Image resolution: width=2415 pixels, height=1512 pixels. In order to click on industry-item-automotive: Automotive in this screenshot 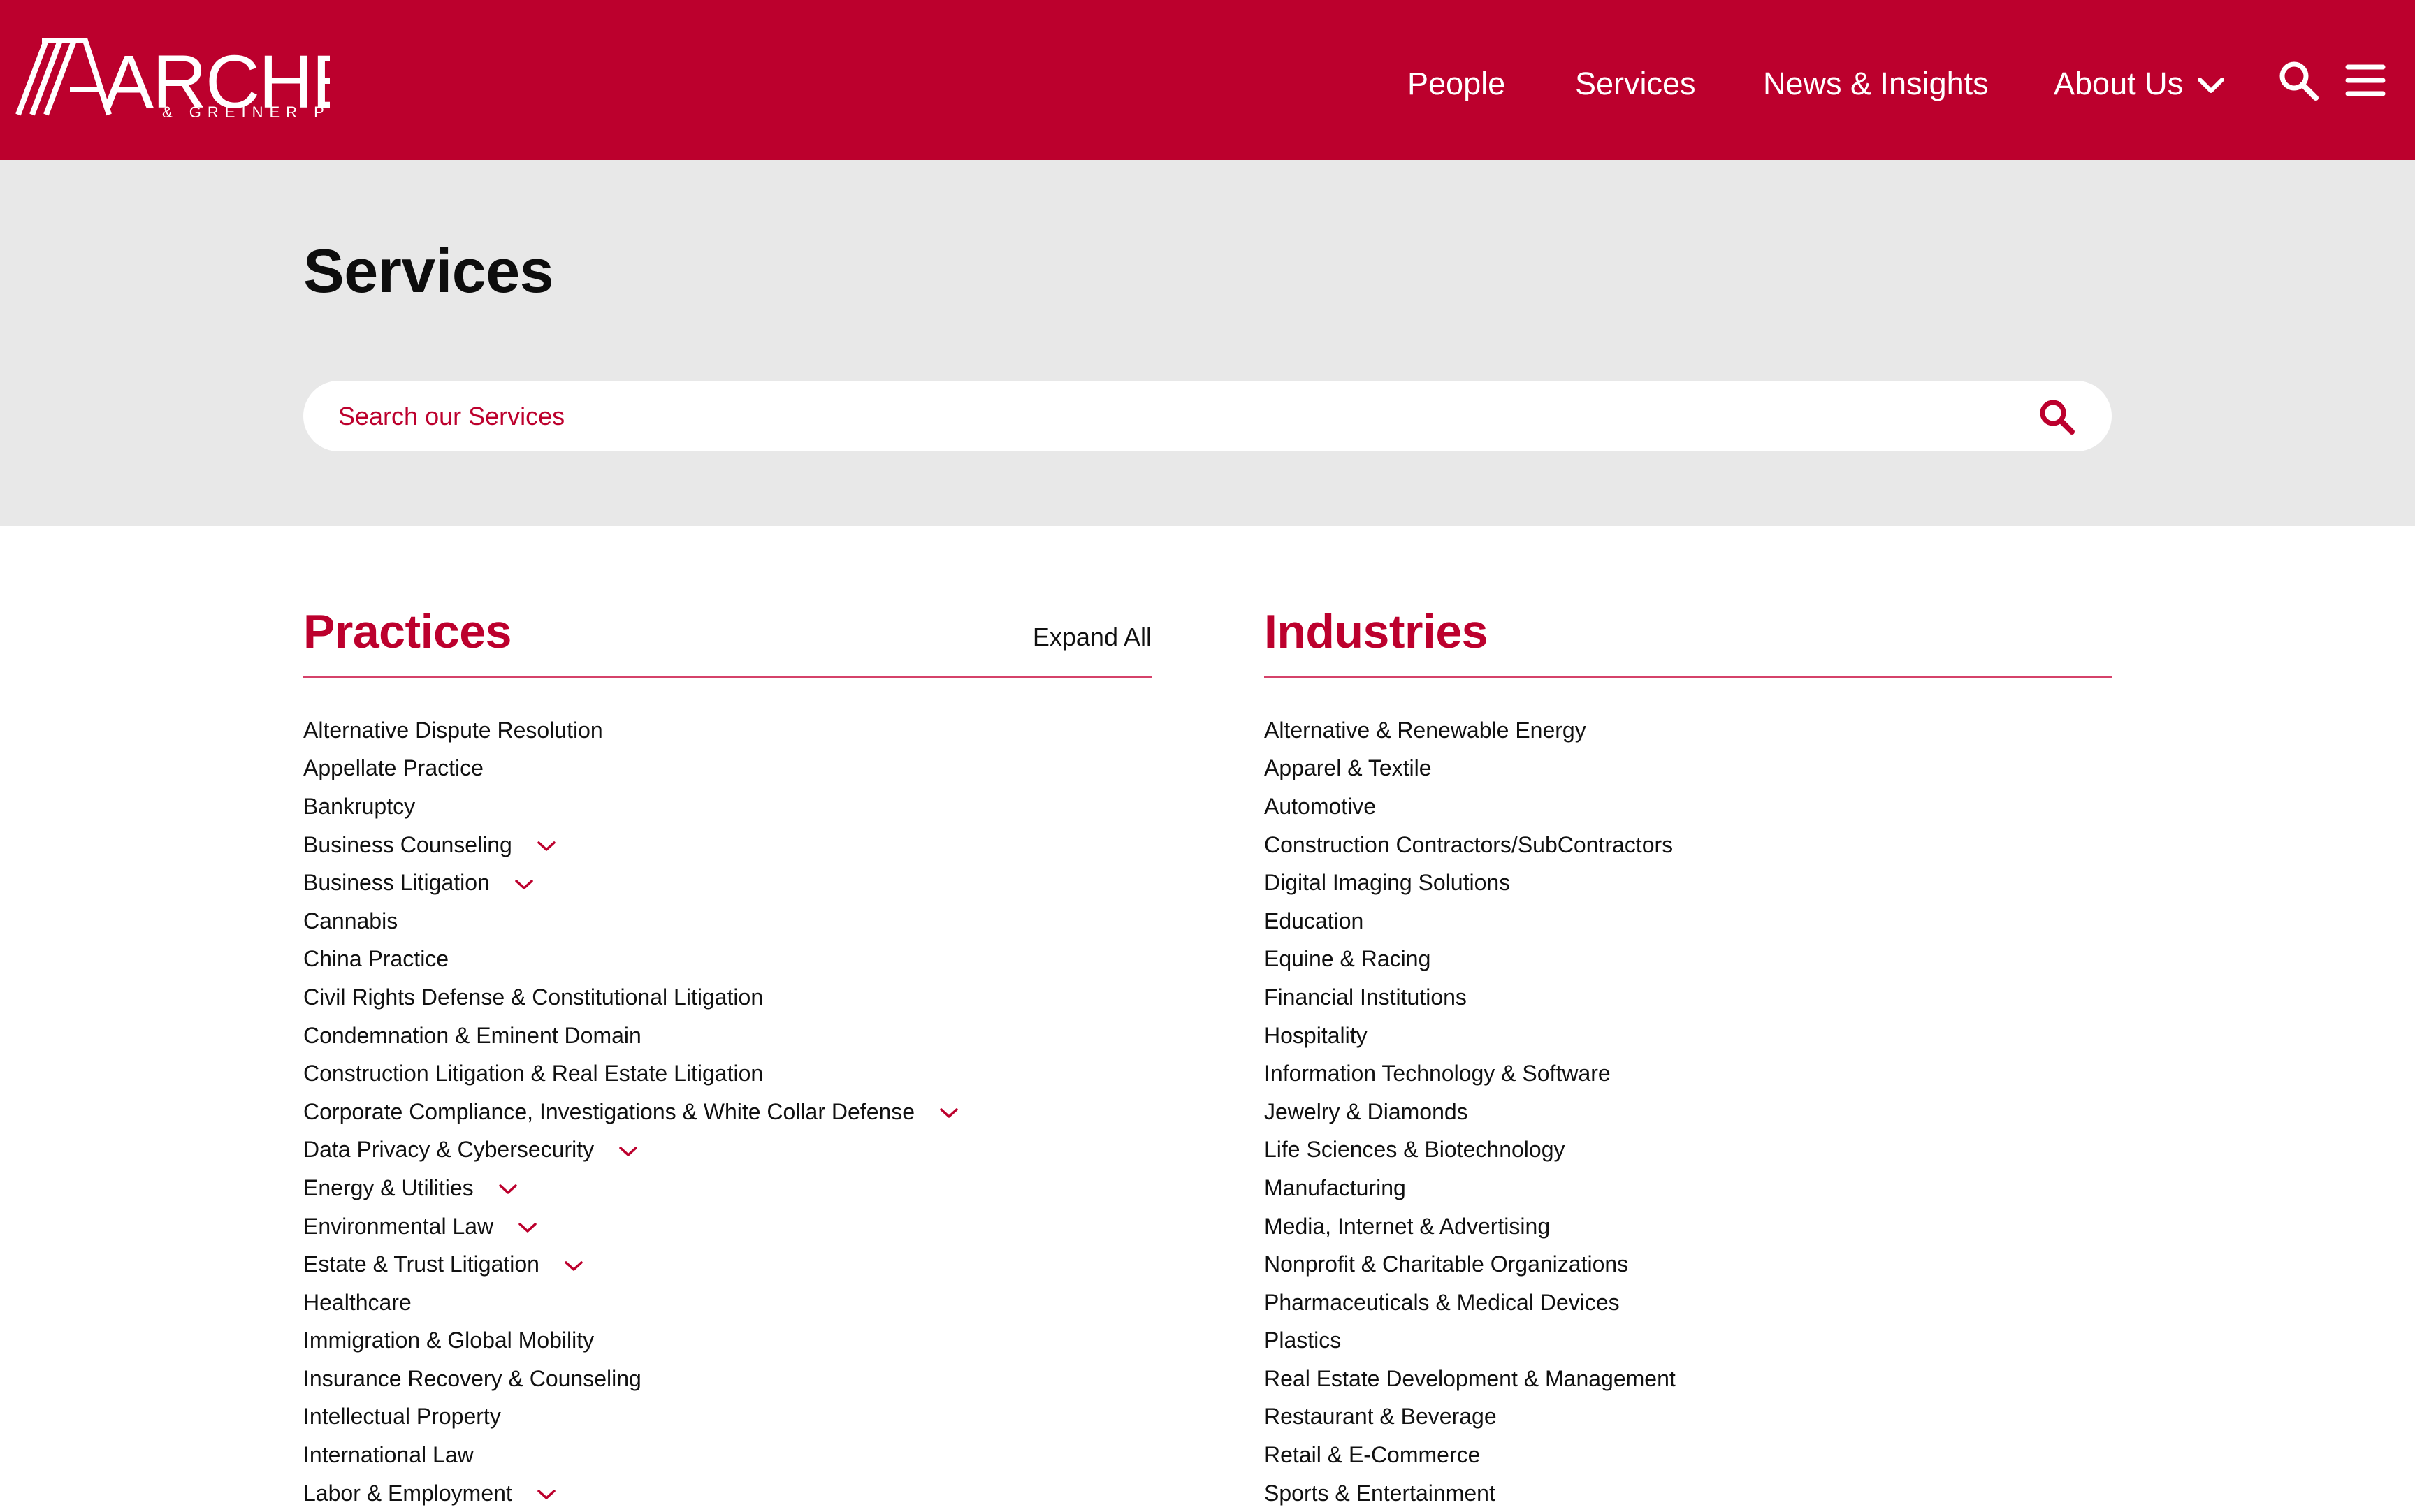, I will do `click(1470, 806)`.